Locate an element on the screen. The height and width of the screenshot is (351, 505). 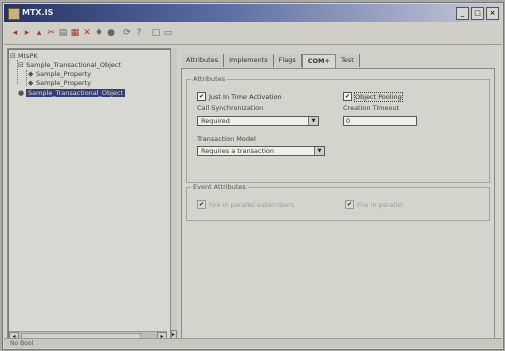
event-option-2-checkbox: ✔ Fire in parallel is located at coordinates (374, 204).